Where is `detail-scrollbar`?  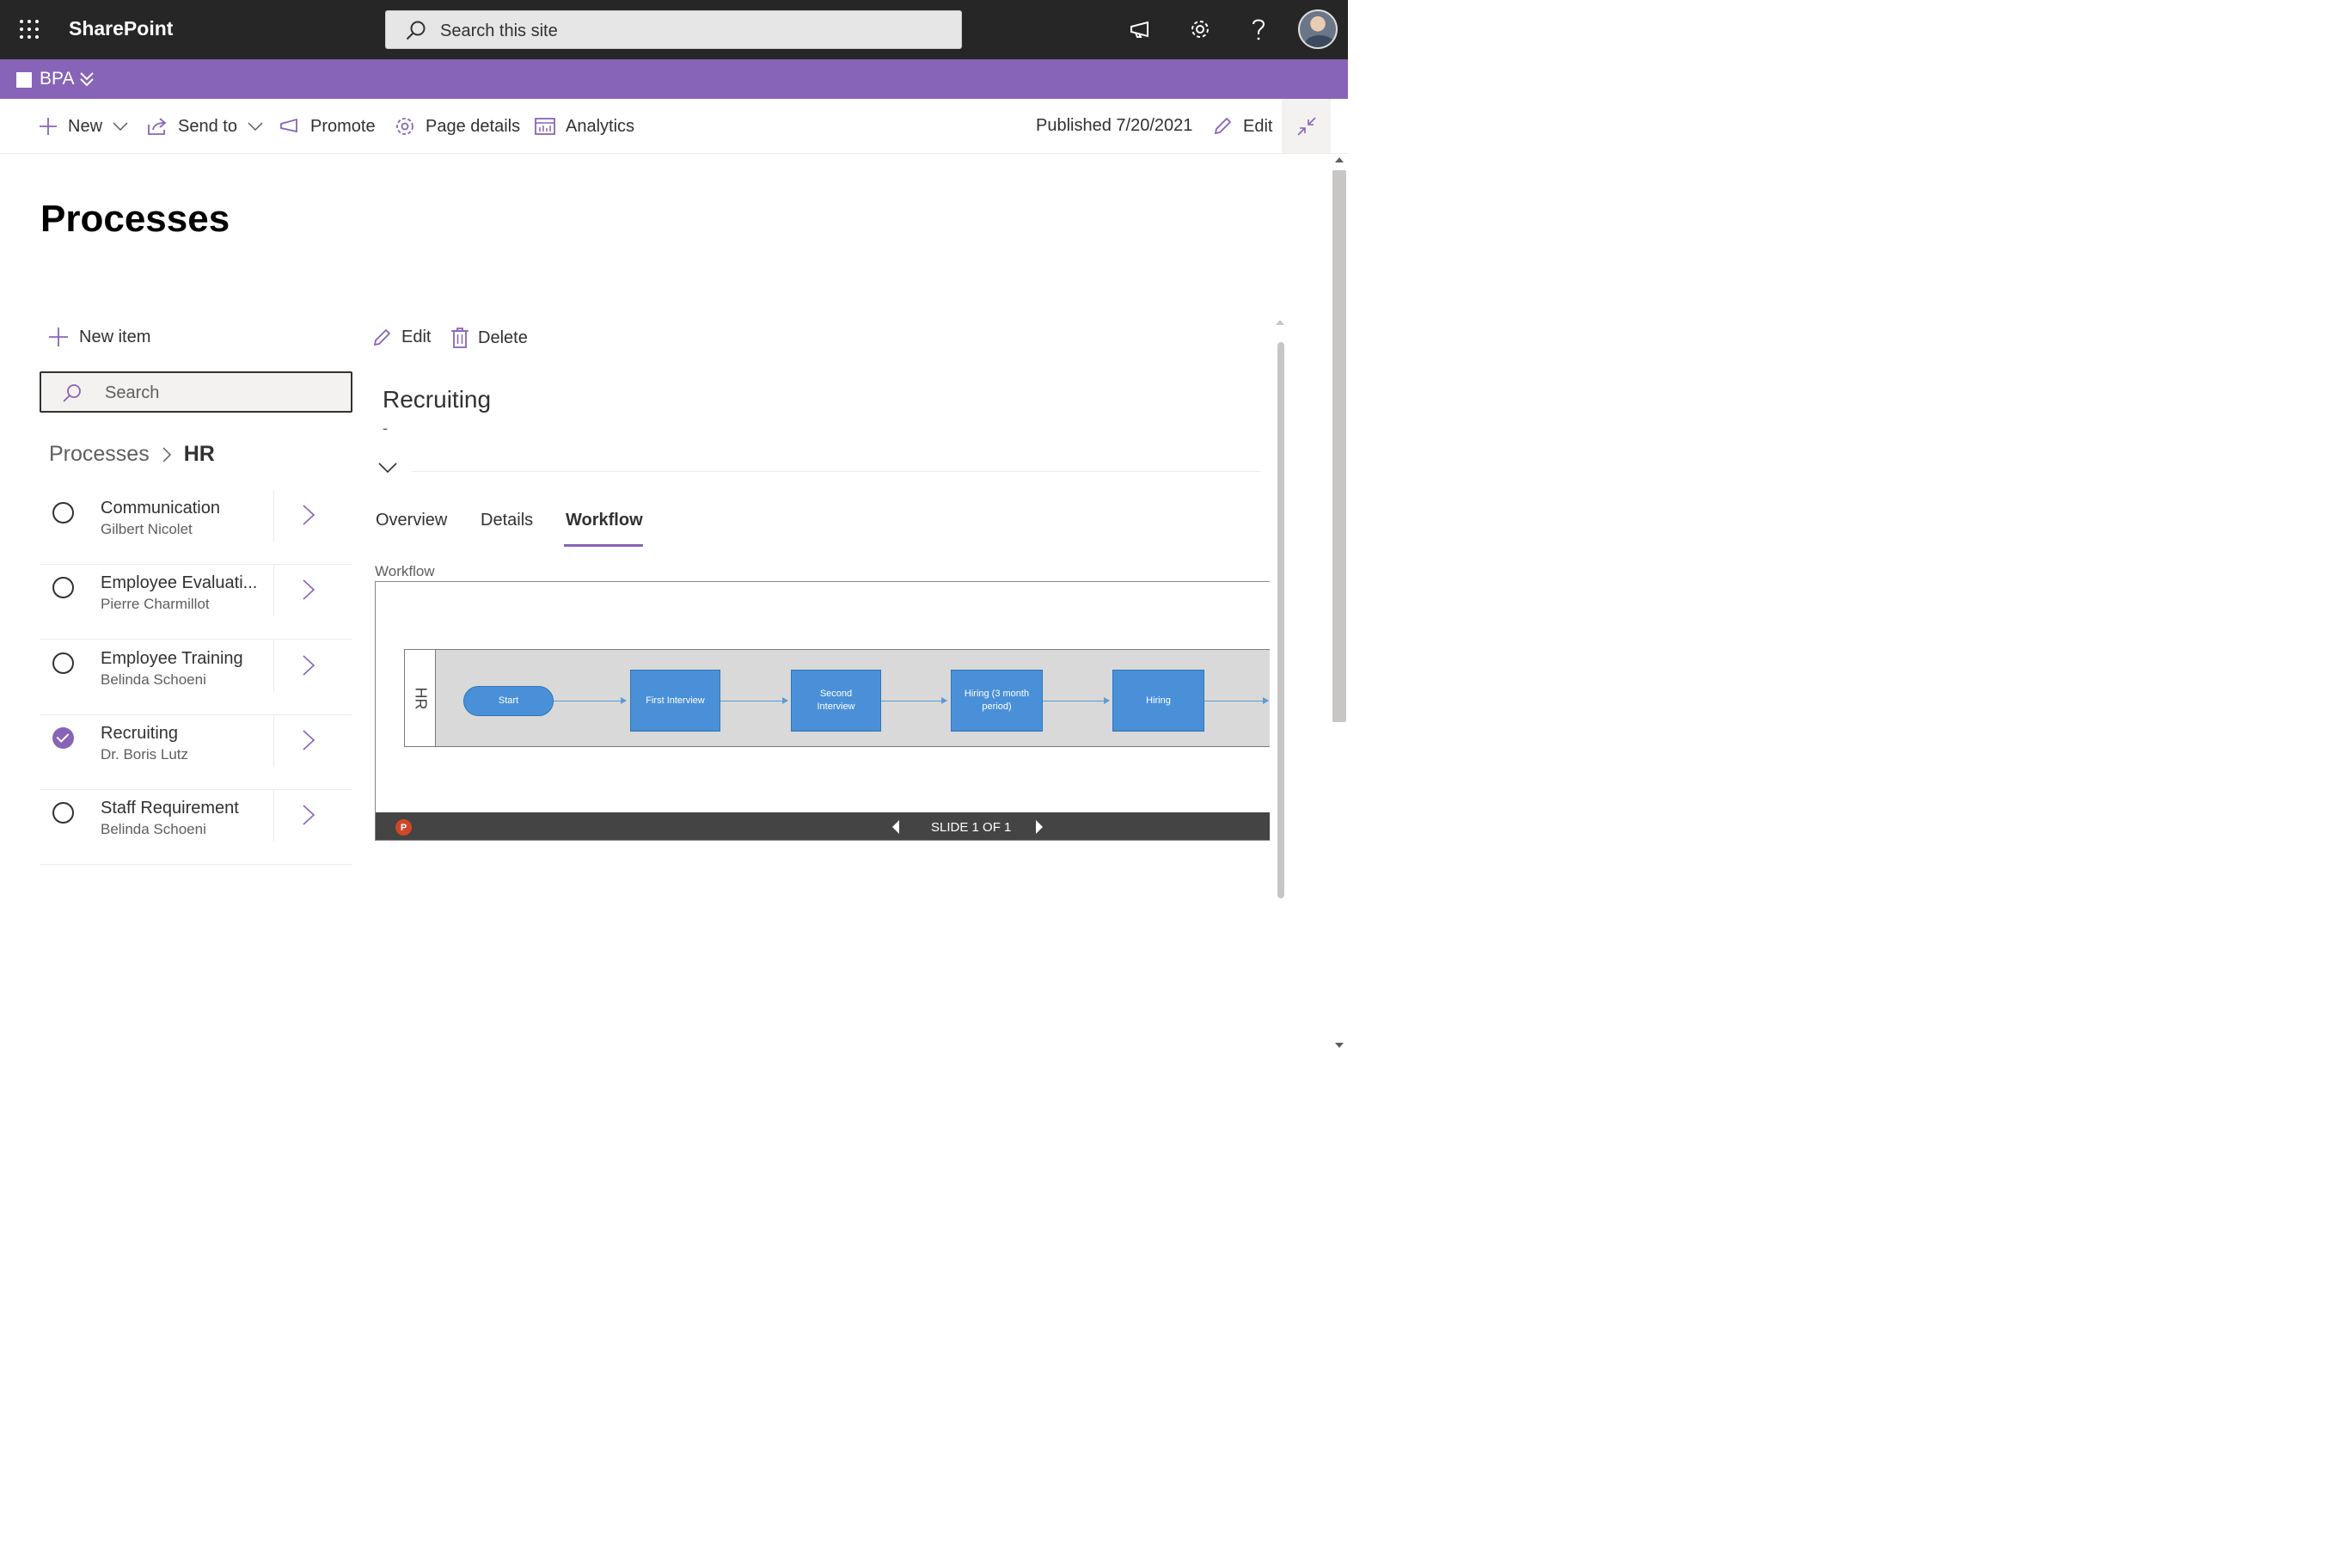 detail-scrollbar is located at coordinates (1280, 607).